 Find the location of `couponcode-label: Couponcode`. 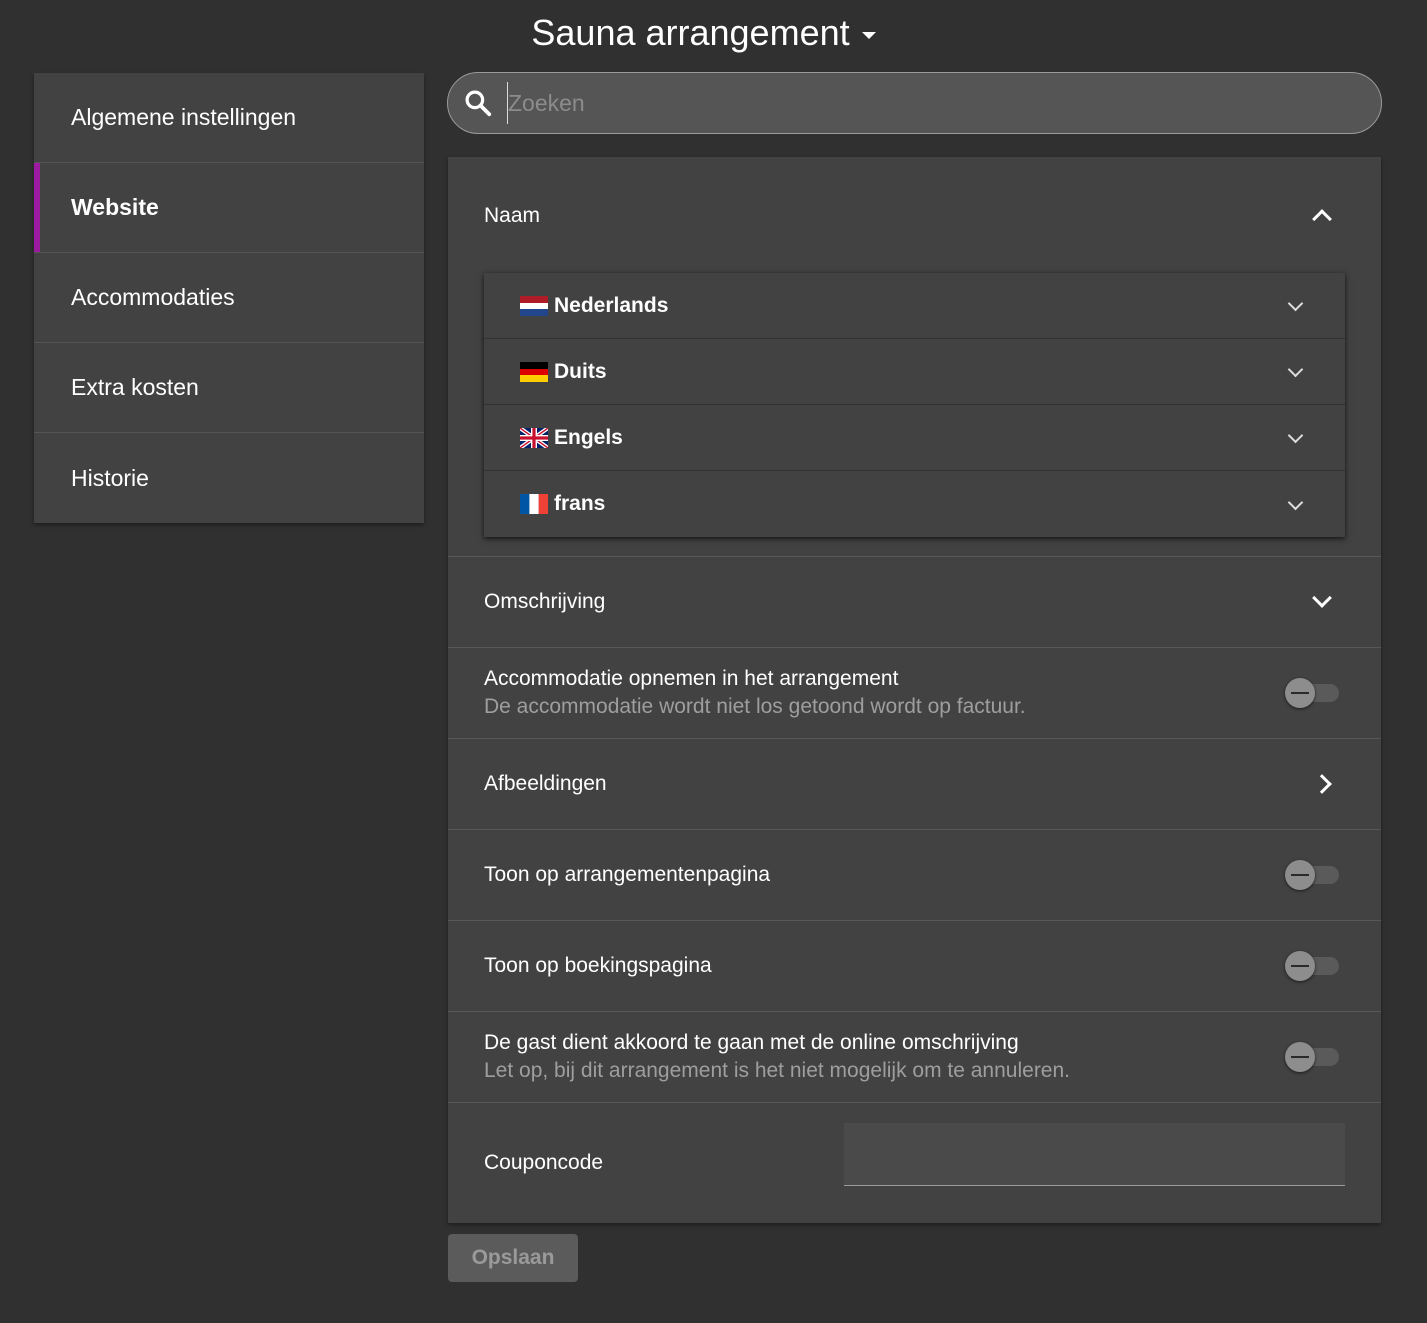

couponcode-label: Couponcode is located at coordinates (544, 1162).